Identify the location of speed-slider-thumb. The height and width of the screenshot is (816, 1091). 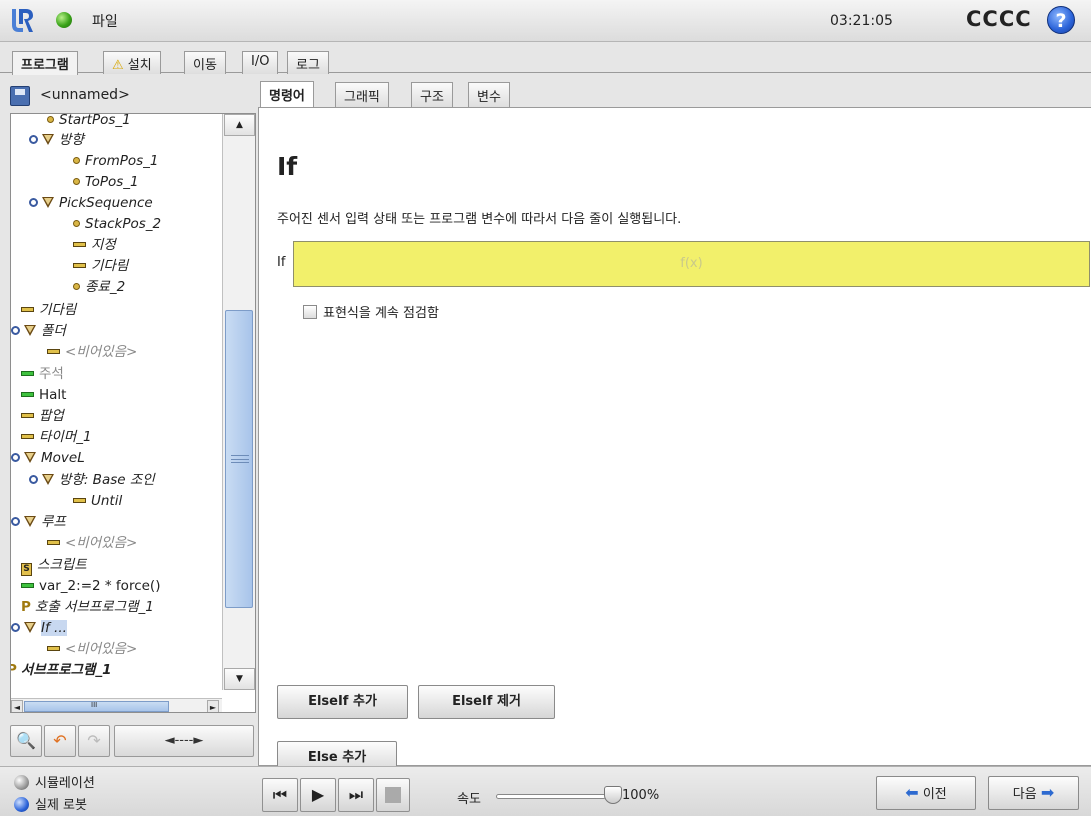
(613, 795).